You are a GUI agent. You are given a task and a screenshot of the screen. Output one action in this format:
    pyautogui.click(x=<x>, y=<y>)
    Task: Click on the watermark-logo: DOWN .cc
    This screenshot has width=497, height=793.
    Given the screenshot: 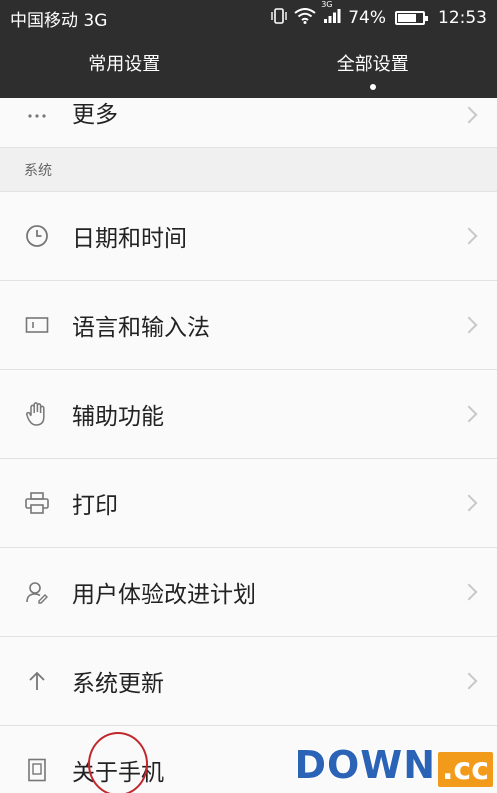 What is the action you would take?
    pyautogui.click(x=393, y=765)
    